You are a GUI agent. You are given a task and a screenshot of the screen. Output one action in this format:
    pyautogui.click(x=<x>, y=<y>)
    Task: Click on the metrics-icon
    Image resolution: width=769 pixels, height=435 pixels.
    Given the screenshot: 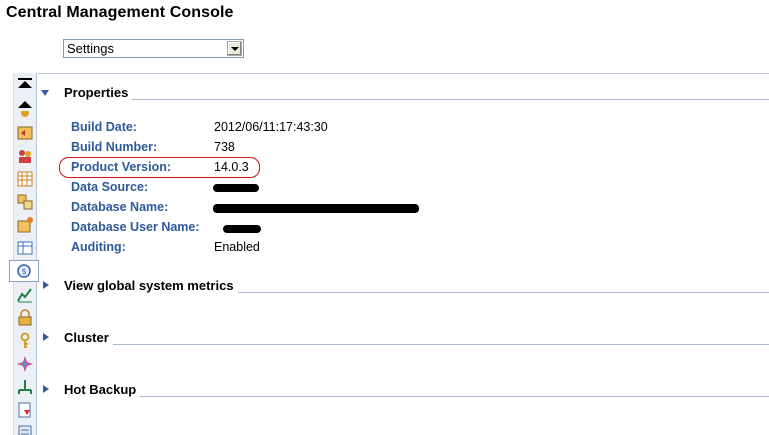 What is the action you would take?
    pyautogui.click(x=25, y=295)
    